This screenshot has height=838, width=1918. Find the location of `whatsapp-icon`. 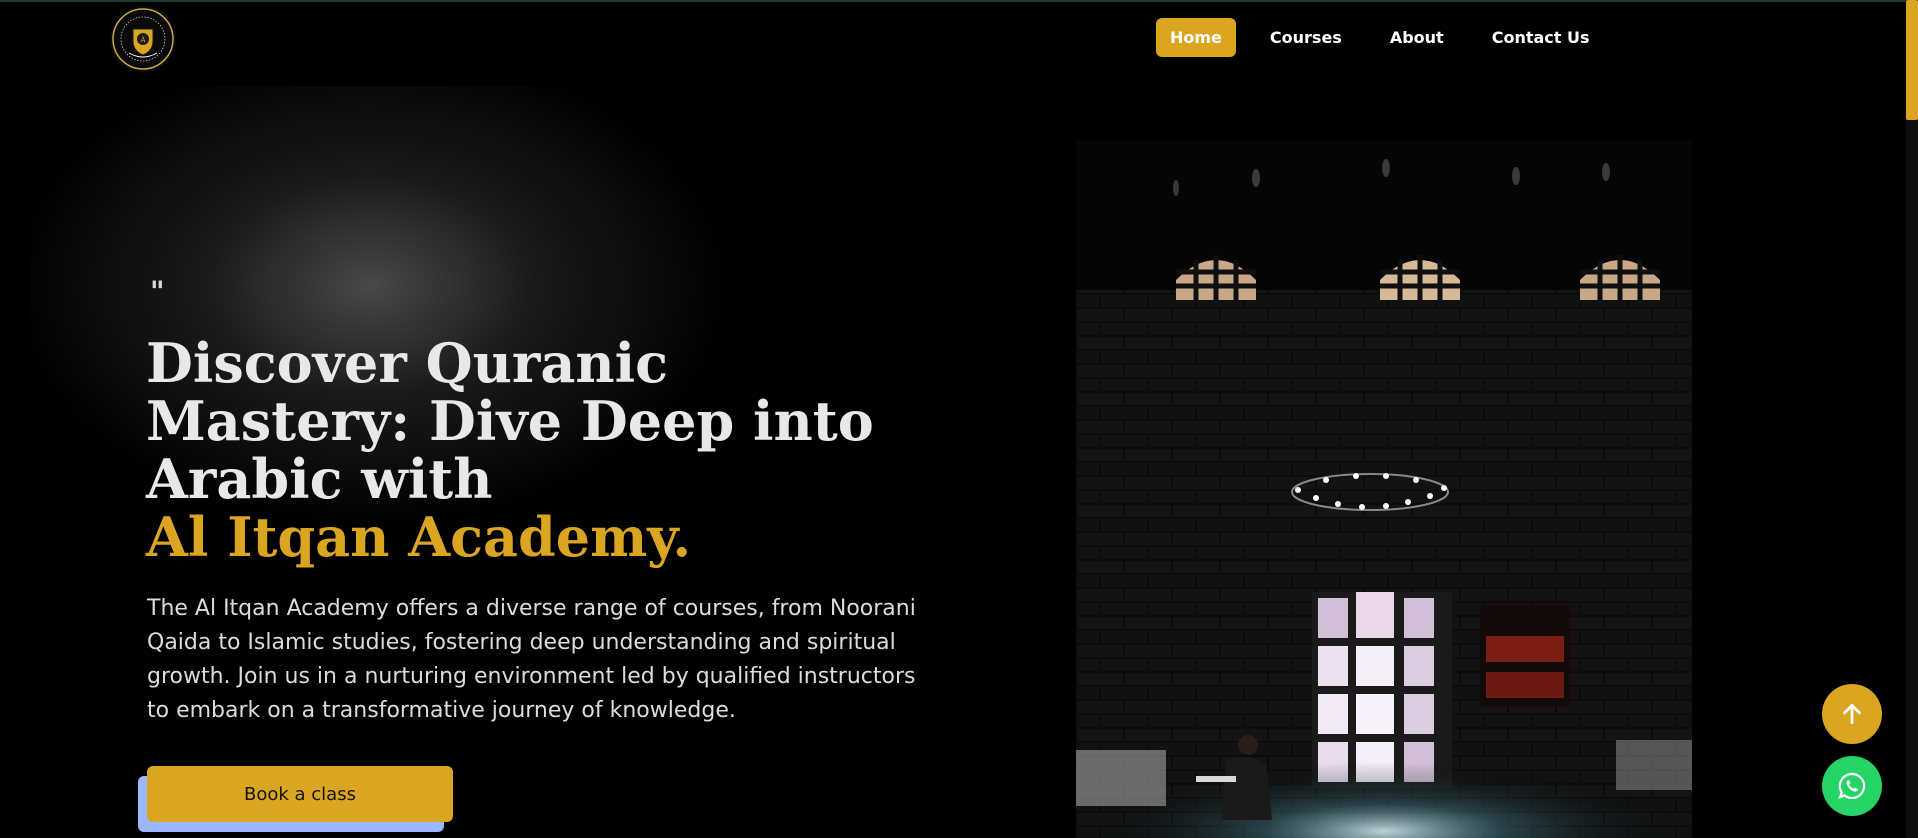

whatsapp-icon is located at coordinates (1852, 786).